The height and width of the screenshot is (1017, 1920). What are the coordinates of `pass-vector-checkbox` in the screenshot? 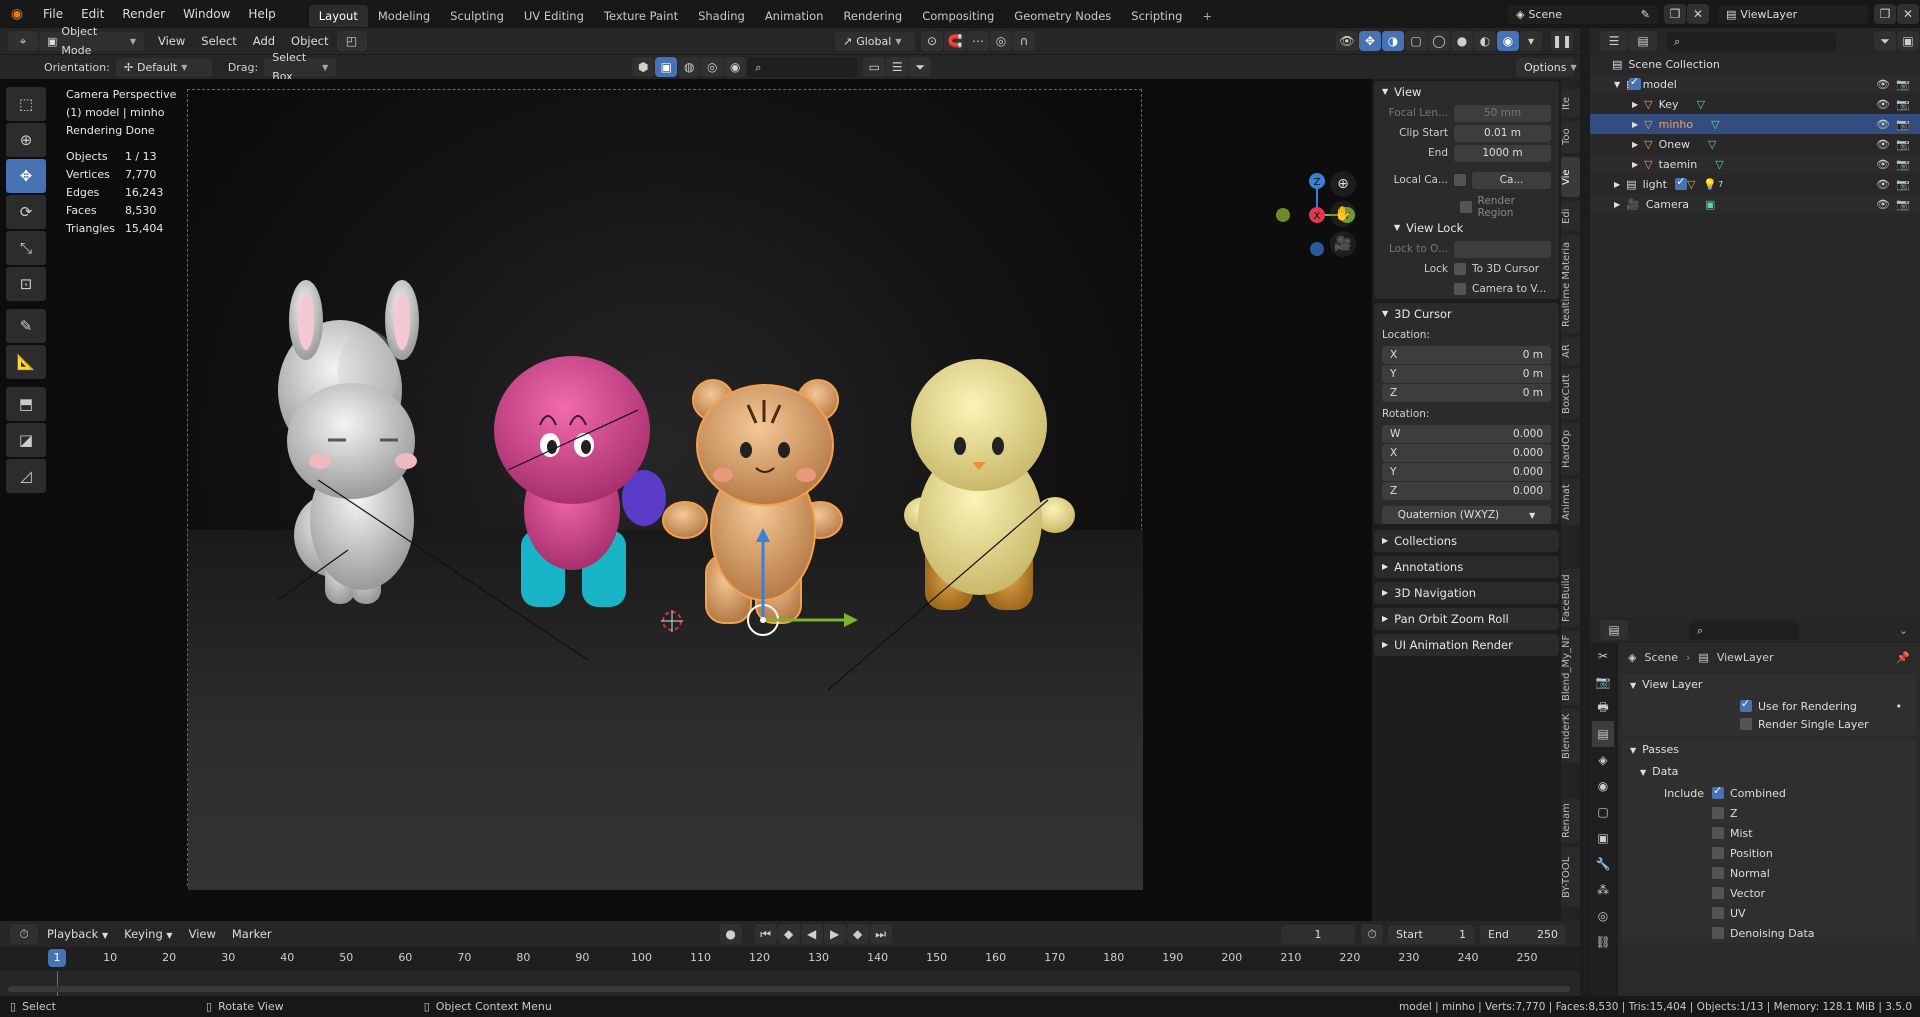 It's located at (1718, 893).